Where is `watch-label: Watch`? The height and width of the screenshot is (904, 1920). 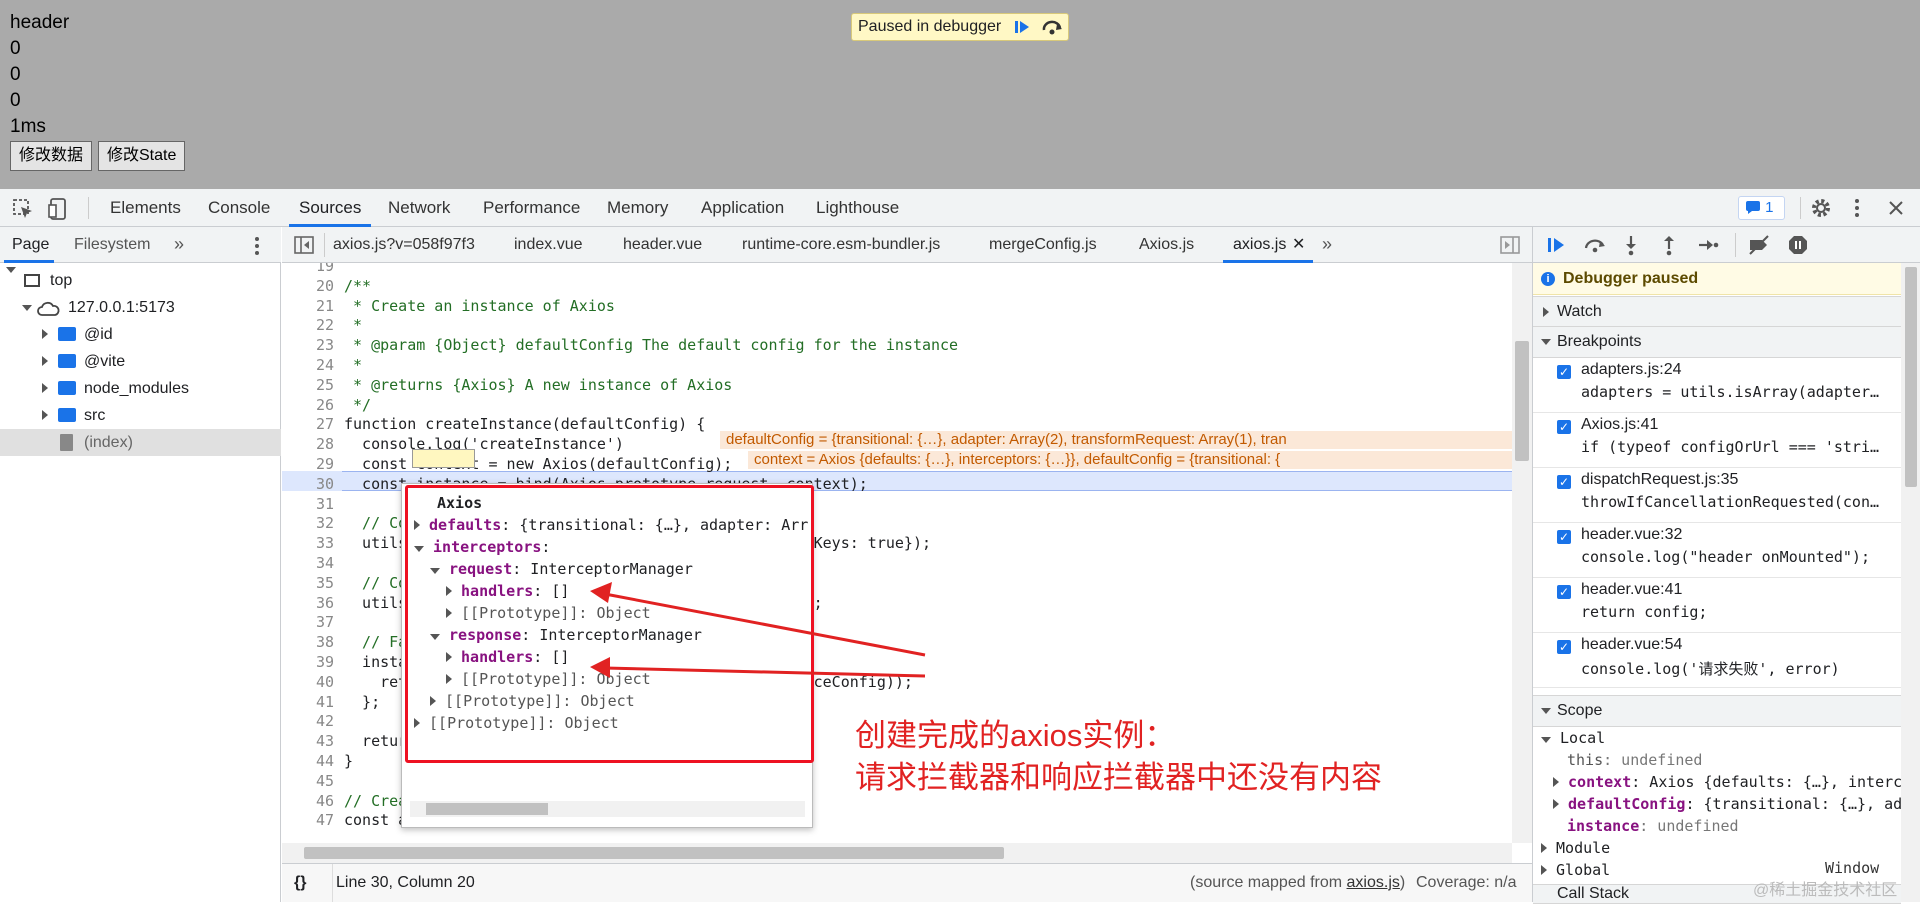
watch-label: Watch is located at coordinates (1579, 311).